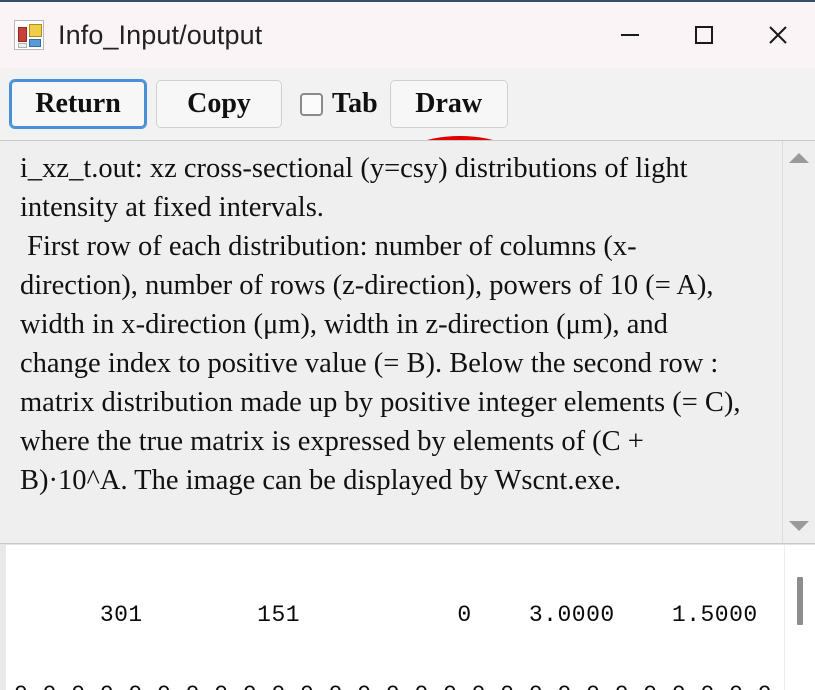 The width and height of the screenshot is (815, 690). Describe the element at coordinates (799, 526) in the screenshot. I see `scroll-down-icon` at that location.